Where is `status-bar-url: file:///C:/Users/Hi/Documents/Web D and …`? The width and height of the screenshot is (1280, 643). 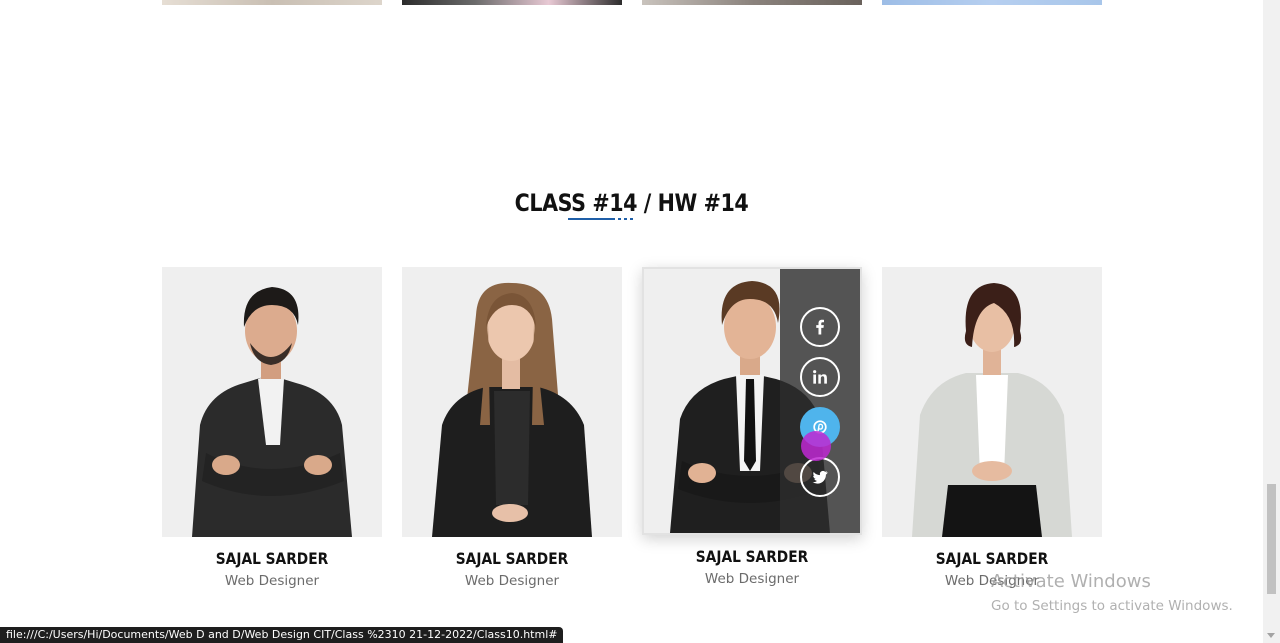
status-bar-url: file:///C:/Users/Hi/Documents/Web D and … is located at coordinates (282, 635).